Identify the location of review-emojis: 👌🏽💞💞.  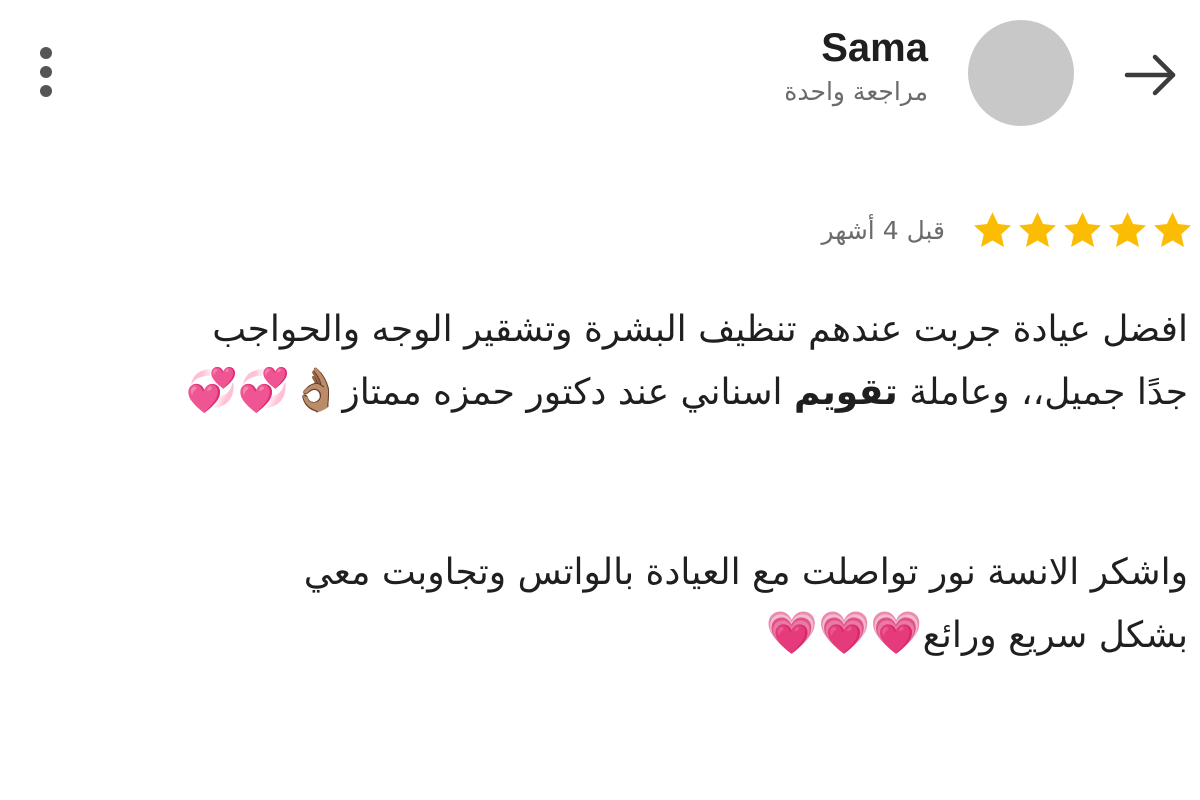
(264, 389).